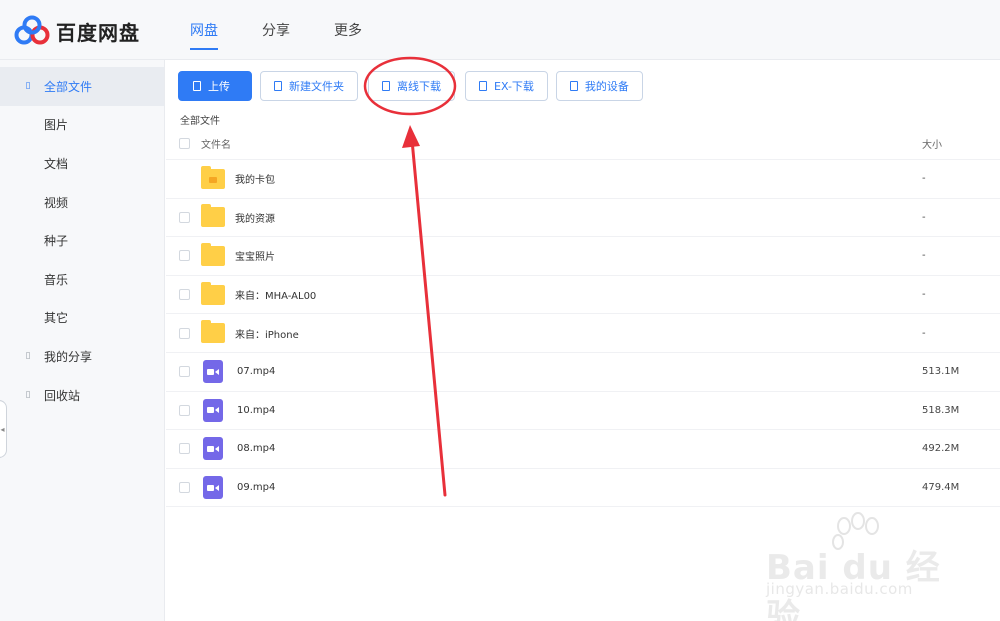  Describe the element at coordinates (961, 143) in the screenshot. I see `column-size-header: 大小` at that location.